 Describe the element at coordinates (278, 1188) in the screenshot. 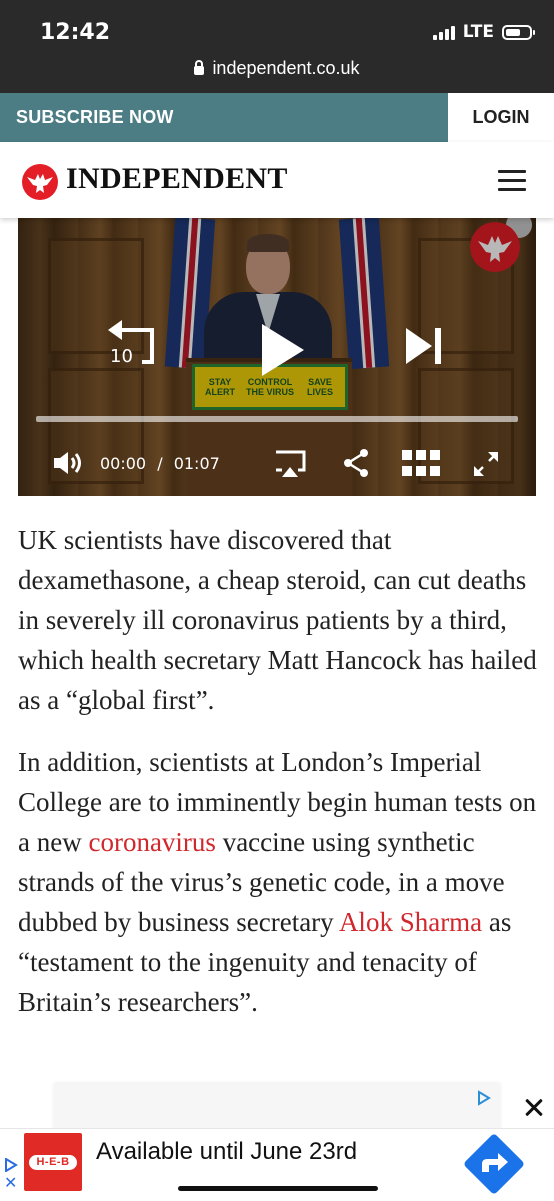

I see `home-indicator` at that location.